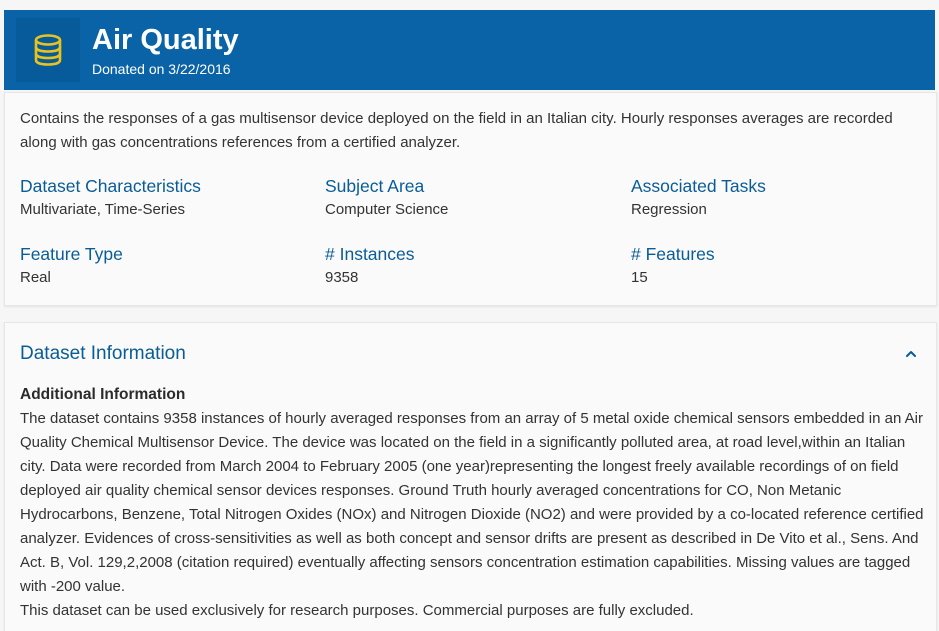 The height and width of the screenshot is (631, 939). What do you see at coordinates (776, 265) in the screenshot?
I see `field-features: # Features 15` at bounding box center [776, 265].